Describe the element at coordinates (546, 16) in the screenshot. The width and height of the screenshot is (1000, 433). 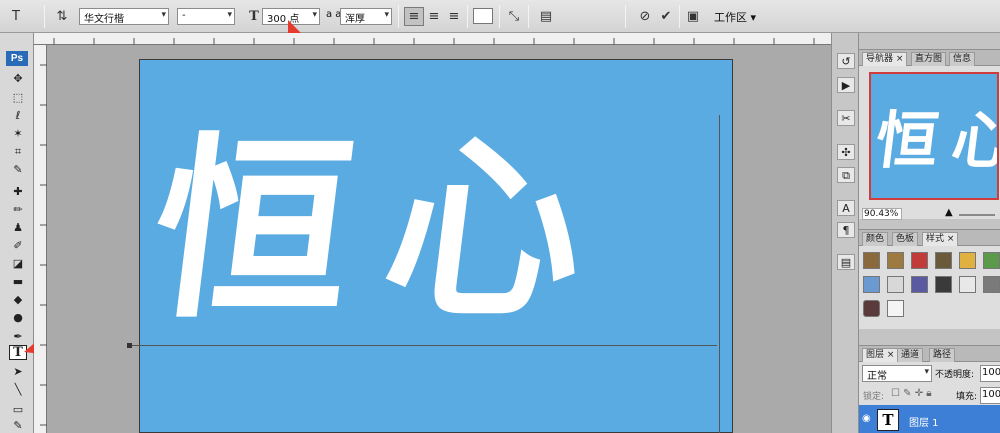
I see `character-panel-icon: ▤` at that location.